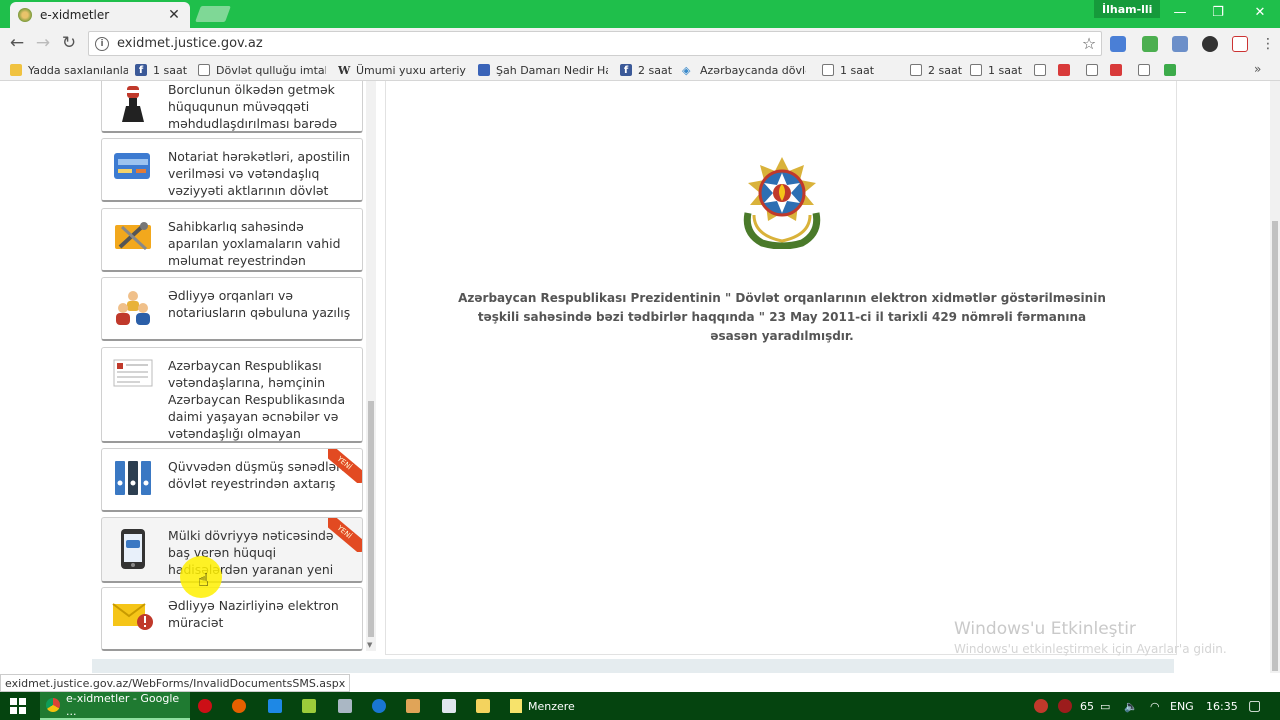 The image size is (1280, 720). Describe the element at coordinates (239, 706) in the screenshot. I see `firefox-icon` at that location.